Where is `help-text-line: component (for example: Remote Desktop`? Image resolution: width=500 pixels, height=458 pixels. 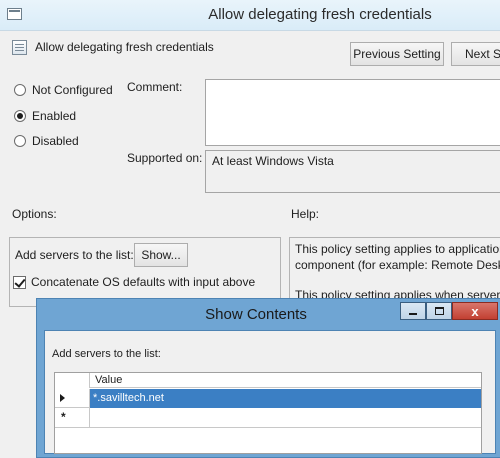
help-text-line: component (for example: Remote Desktop is located at coordinates (397, 265).